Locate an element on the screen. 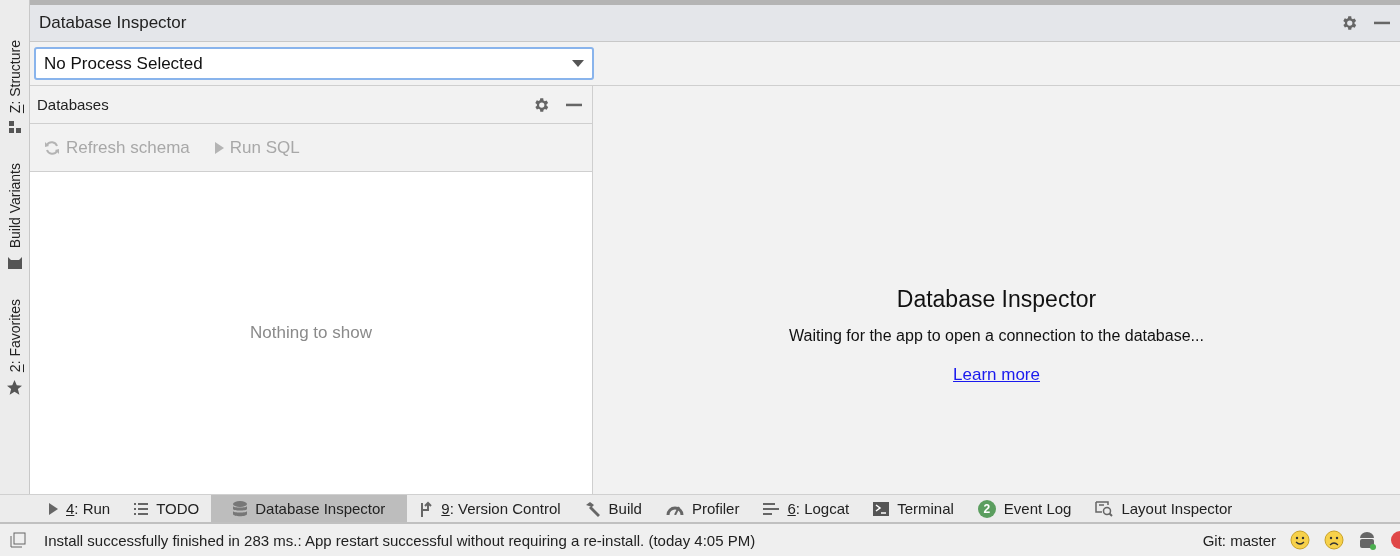 This screenshot has height=556, width=1400. tool-window-tab: TODO is located at coordinates (167, 508).